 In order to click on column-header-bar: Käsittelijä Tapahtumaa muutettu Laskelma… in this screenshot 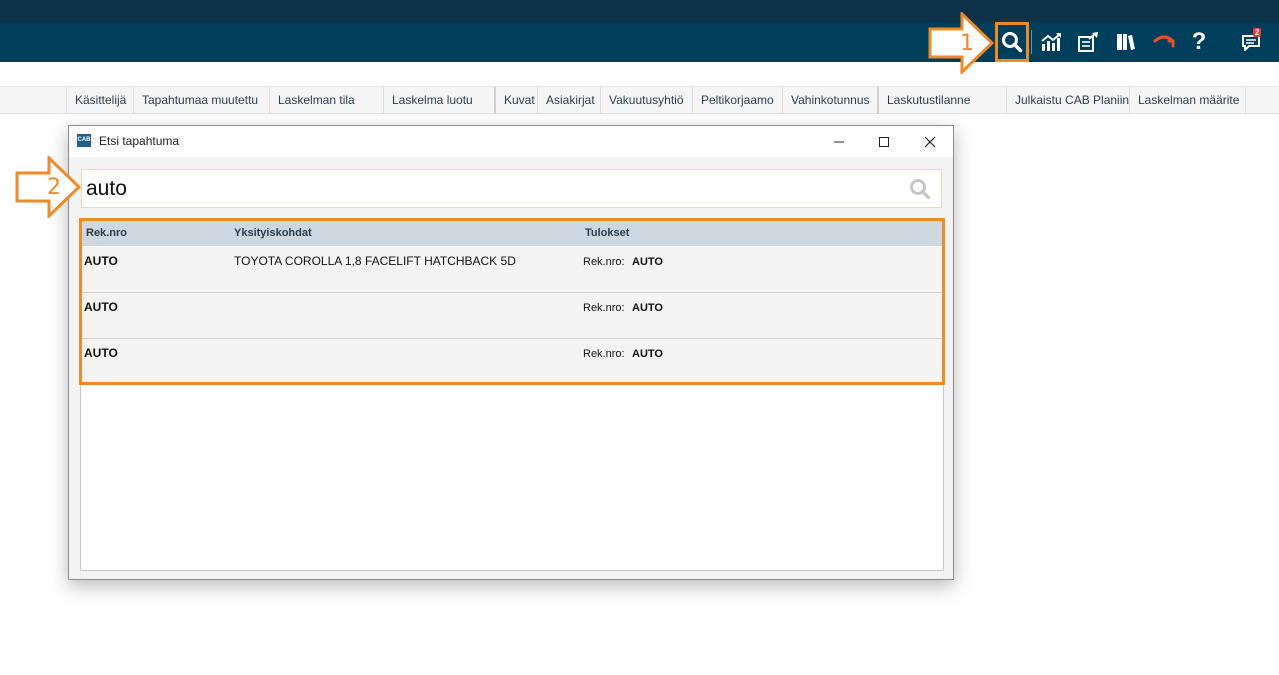, I will do `click(639, 100)`.